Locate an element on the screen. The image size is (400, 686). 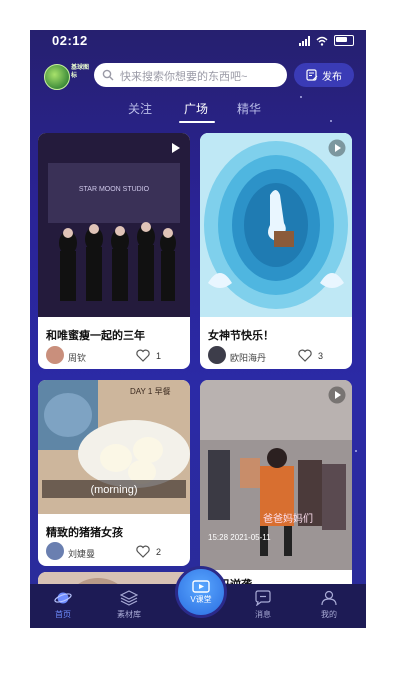
top-bar: 基球图标 快来搜索你想要的东西吧~ 发布 is located at coordinates (198, 74).